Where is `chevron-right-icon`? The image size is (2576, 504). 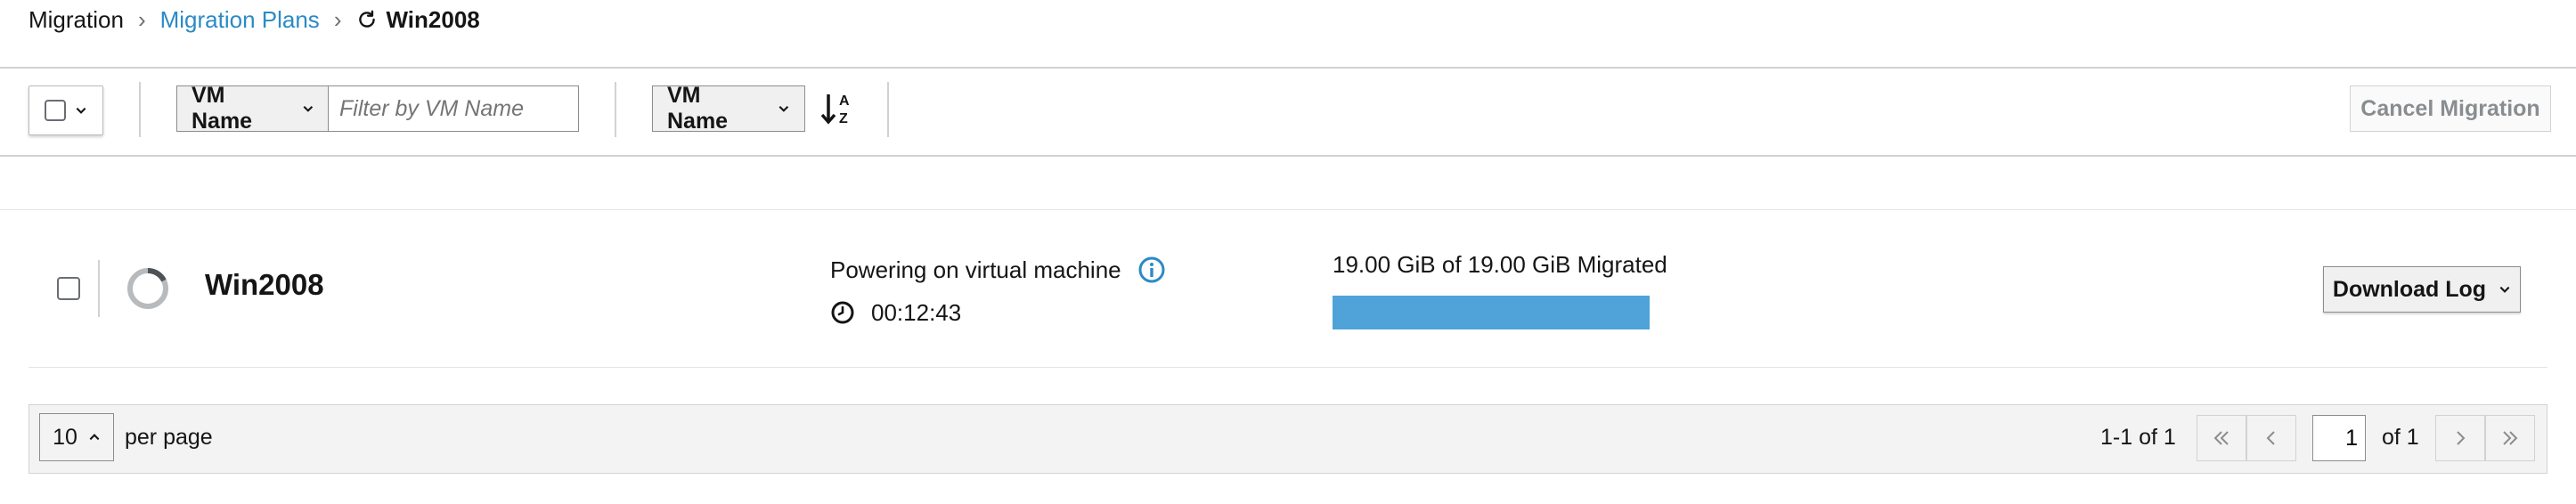 chevron-right-icon is located at coordinates (2461, 438).